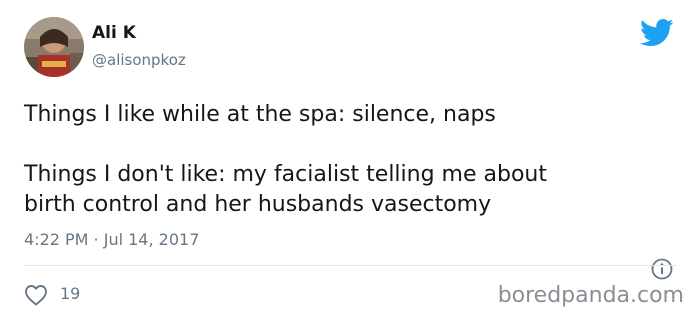 Image resolution: width=700 pixels, height=319 pixels. Describe the element at coordinates (657, 33) in the screenshot. I see `twitter-bird-icon` at that location.